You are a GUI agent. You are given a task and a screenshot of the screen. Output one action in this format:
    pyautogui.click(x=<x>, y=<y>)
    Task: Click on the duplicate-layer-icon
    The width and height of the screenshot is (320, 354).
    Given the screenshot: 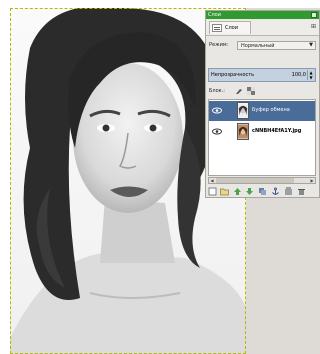 What is the action you would take?
    pyautogui.click(x=262, y=191)
    